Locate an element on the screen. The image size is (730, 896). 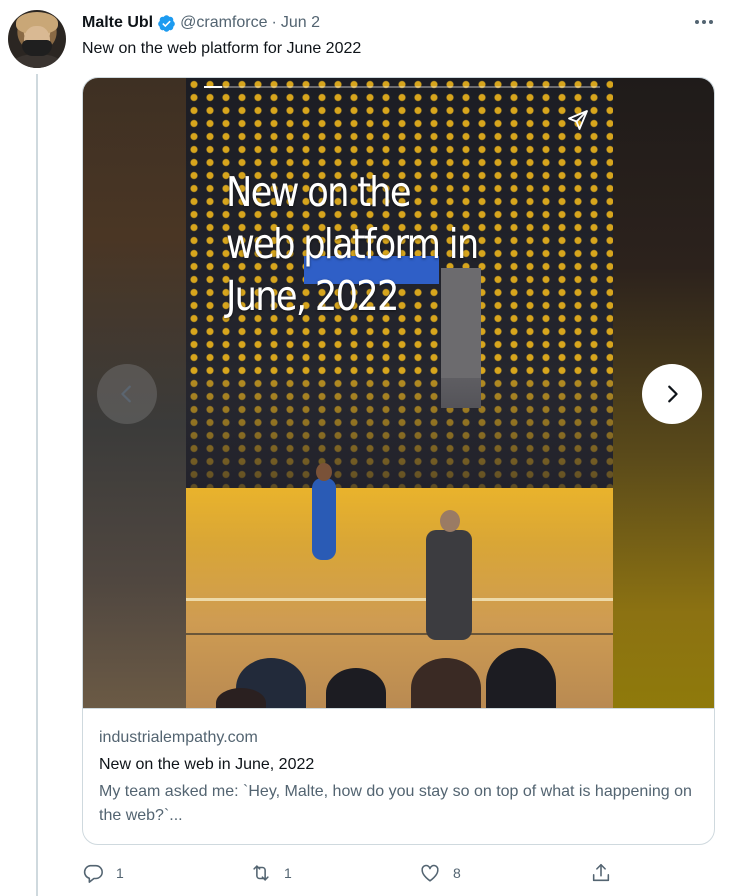
chevron-left-icon is located at coordinates (126, 394).